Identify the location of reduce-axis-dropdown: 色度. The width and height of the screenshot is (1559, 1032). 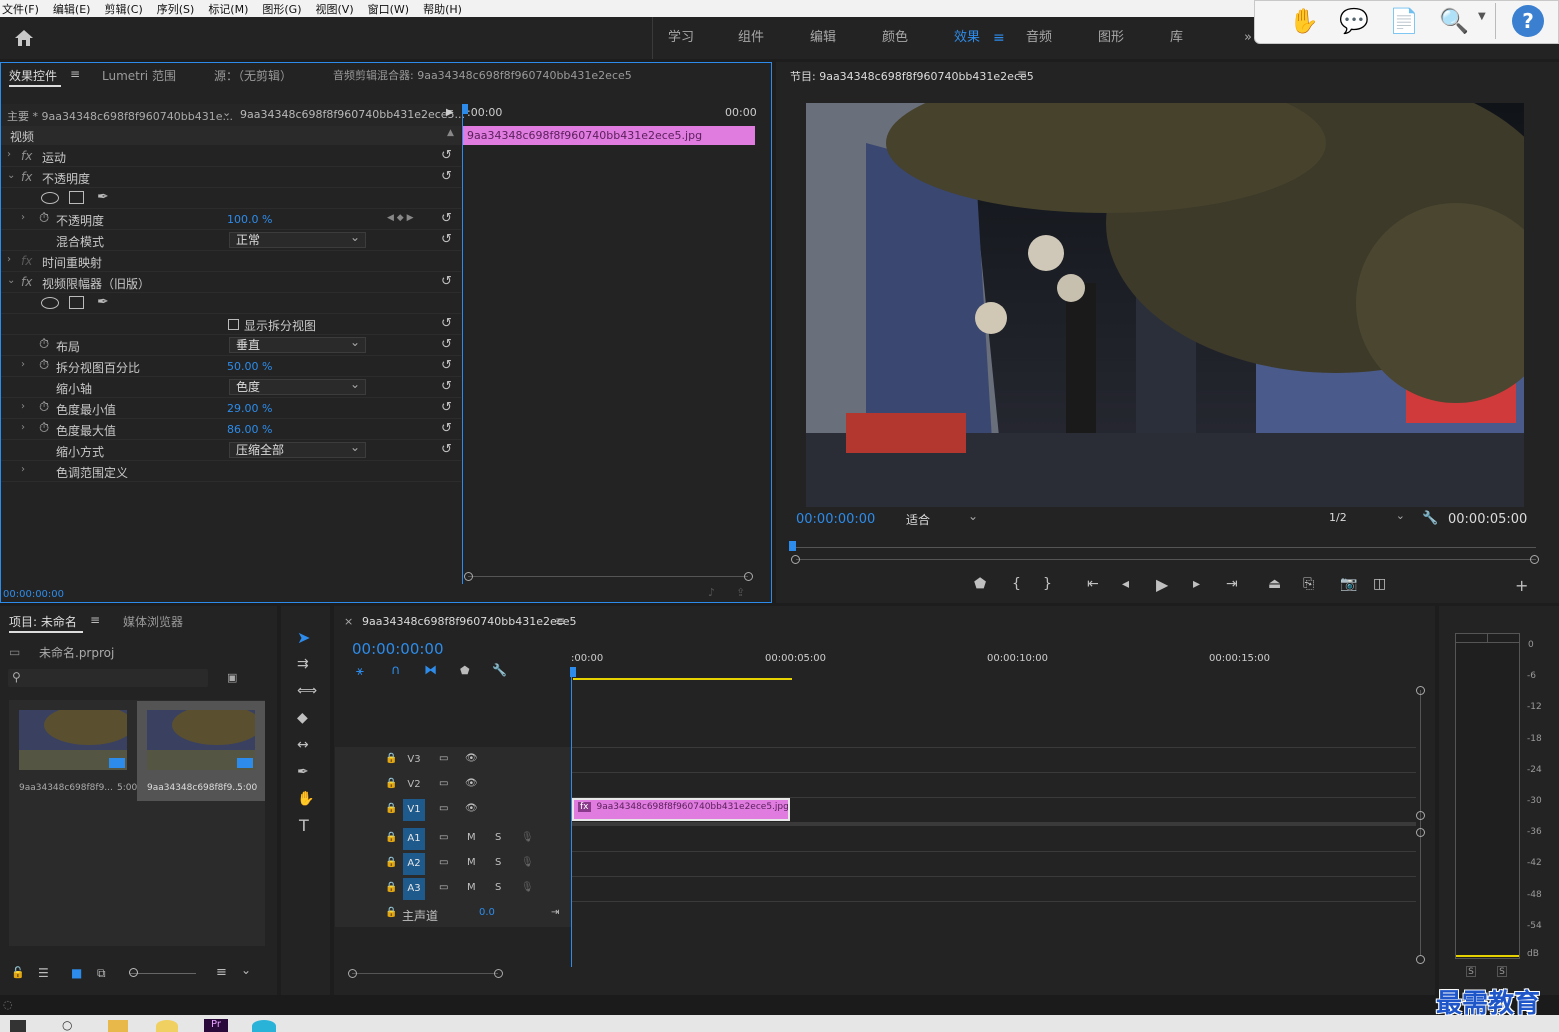
(297, 386).